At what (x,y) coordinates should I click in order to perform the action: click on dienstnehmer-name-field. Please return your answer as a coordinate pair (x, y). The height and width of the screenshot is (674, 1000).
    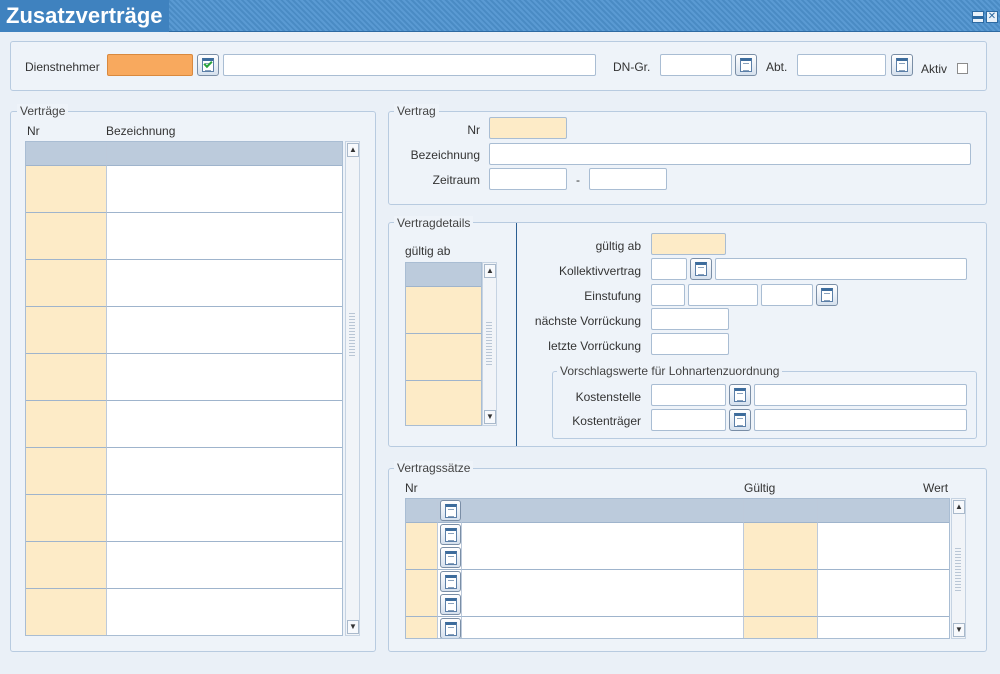
    Looking at the image, I should click on (409, 65).